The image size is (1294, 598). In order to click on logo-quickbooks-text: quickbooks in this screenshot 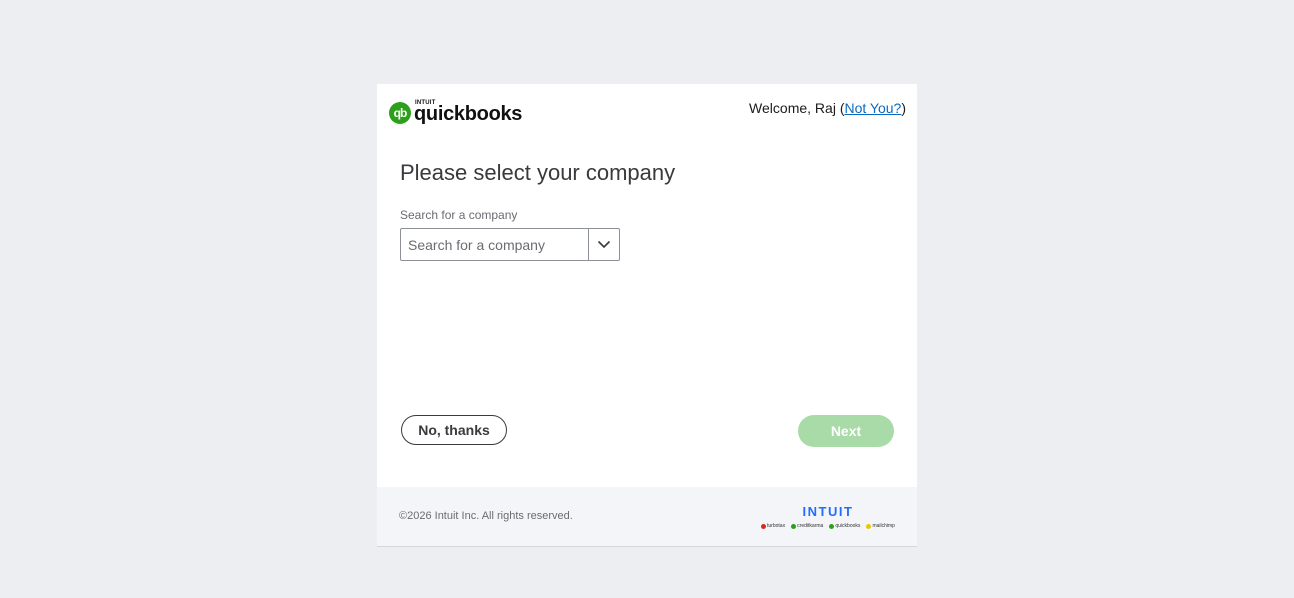, I will do `click(468, 113)`.